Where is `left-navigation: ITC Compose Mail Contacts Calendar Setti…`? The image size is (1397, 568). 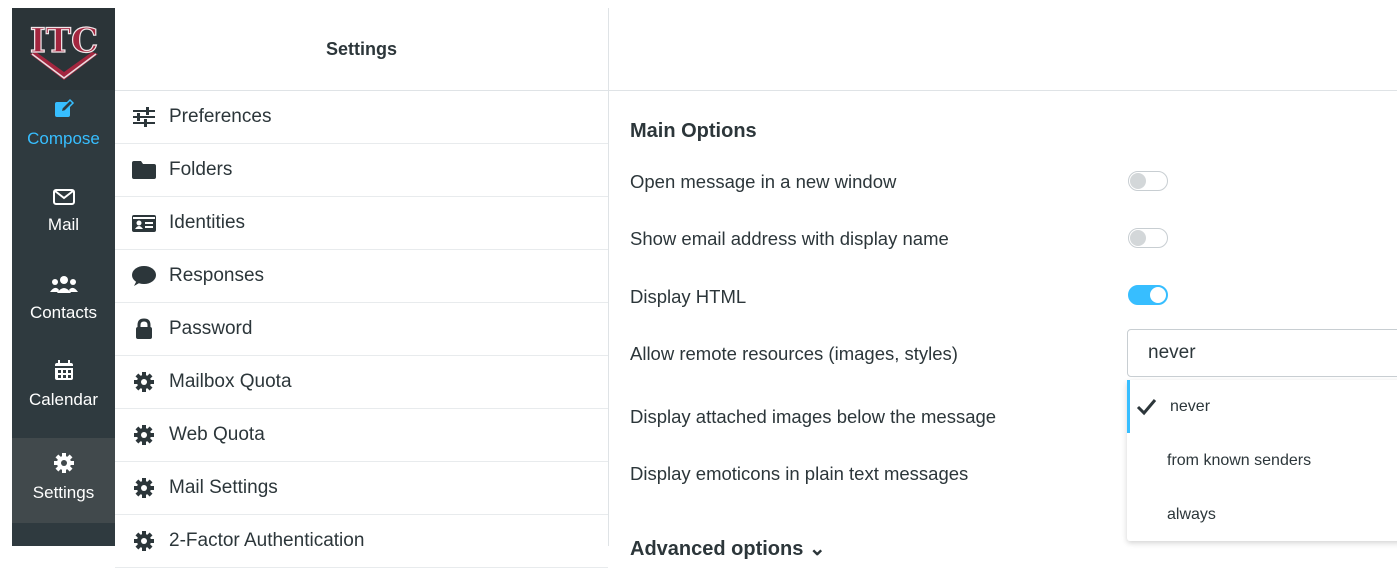
left-navigation: ITC Compose Mail Contacts Calendar Setti… is located at coordinates (63, 277).